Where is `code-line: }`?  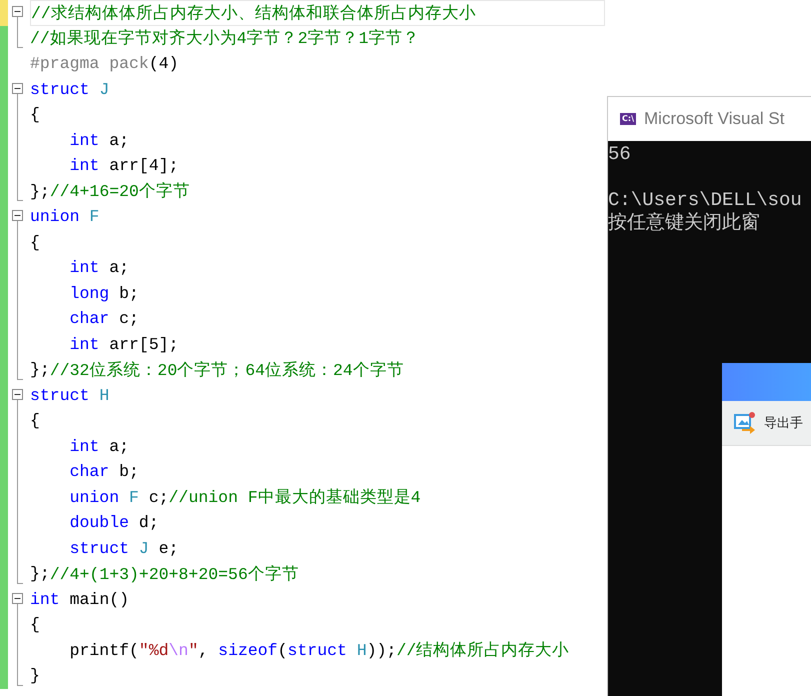 code-line: } is located at coordinates (35, 676).